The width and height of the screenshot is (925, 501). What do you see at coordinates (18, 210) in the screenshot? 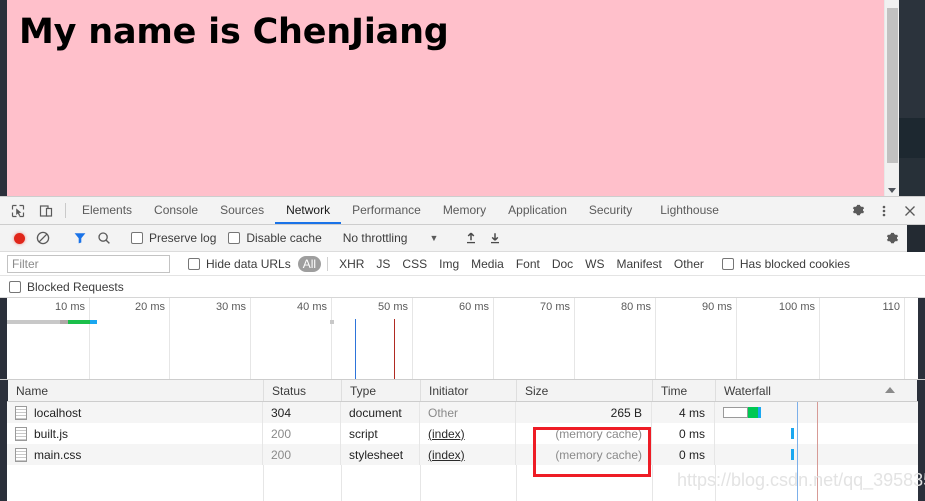
I see `inspect-element-icon` at bounding box center [18, 210].